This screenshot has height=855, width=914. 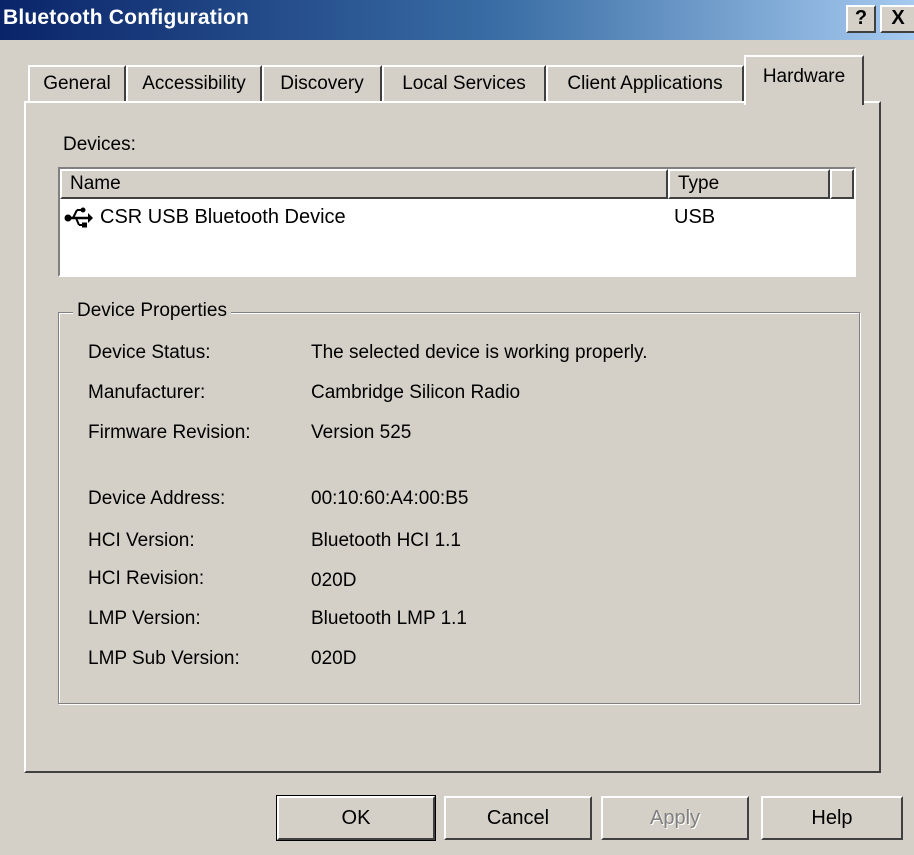 I want to click on tab-hardware: Hardware, so click(x=804, y=80).